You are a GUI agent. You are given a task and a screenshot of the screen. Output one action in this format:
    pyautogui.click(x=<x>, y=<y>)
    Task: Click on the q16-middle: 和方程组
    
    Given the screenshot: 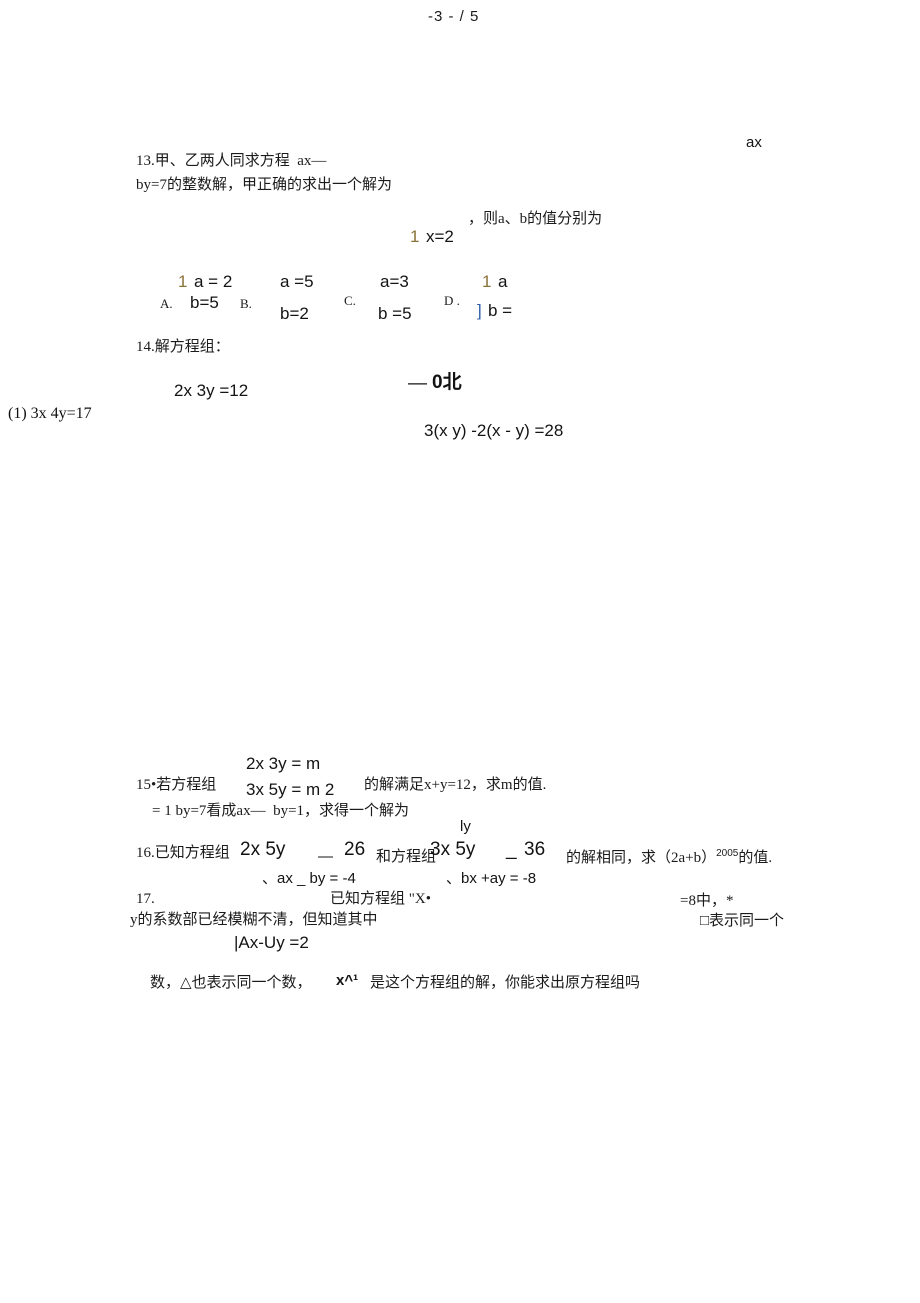 What is the action you would take?
    pyautogui.click(x=406, y=857)
    